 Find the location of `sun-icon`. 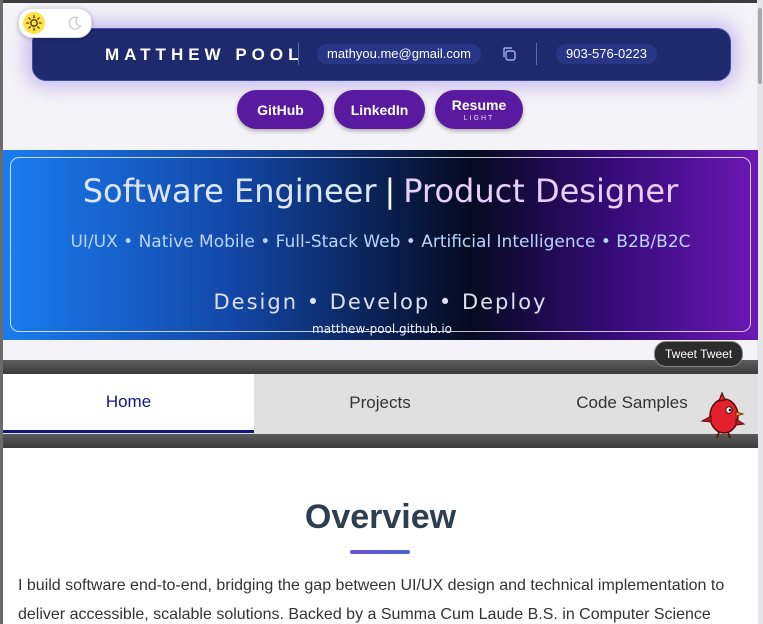

sun-icon is located at coordinates (34, 23).